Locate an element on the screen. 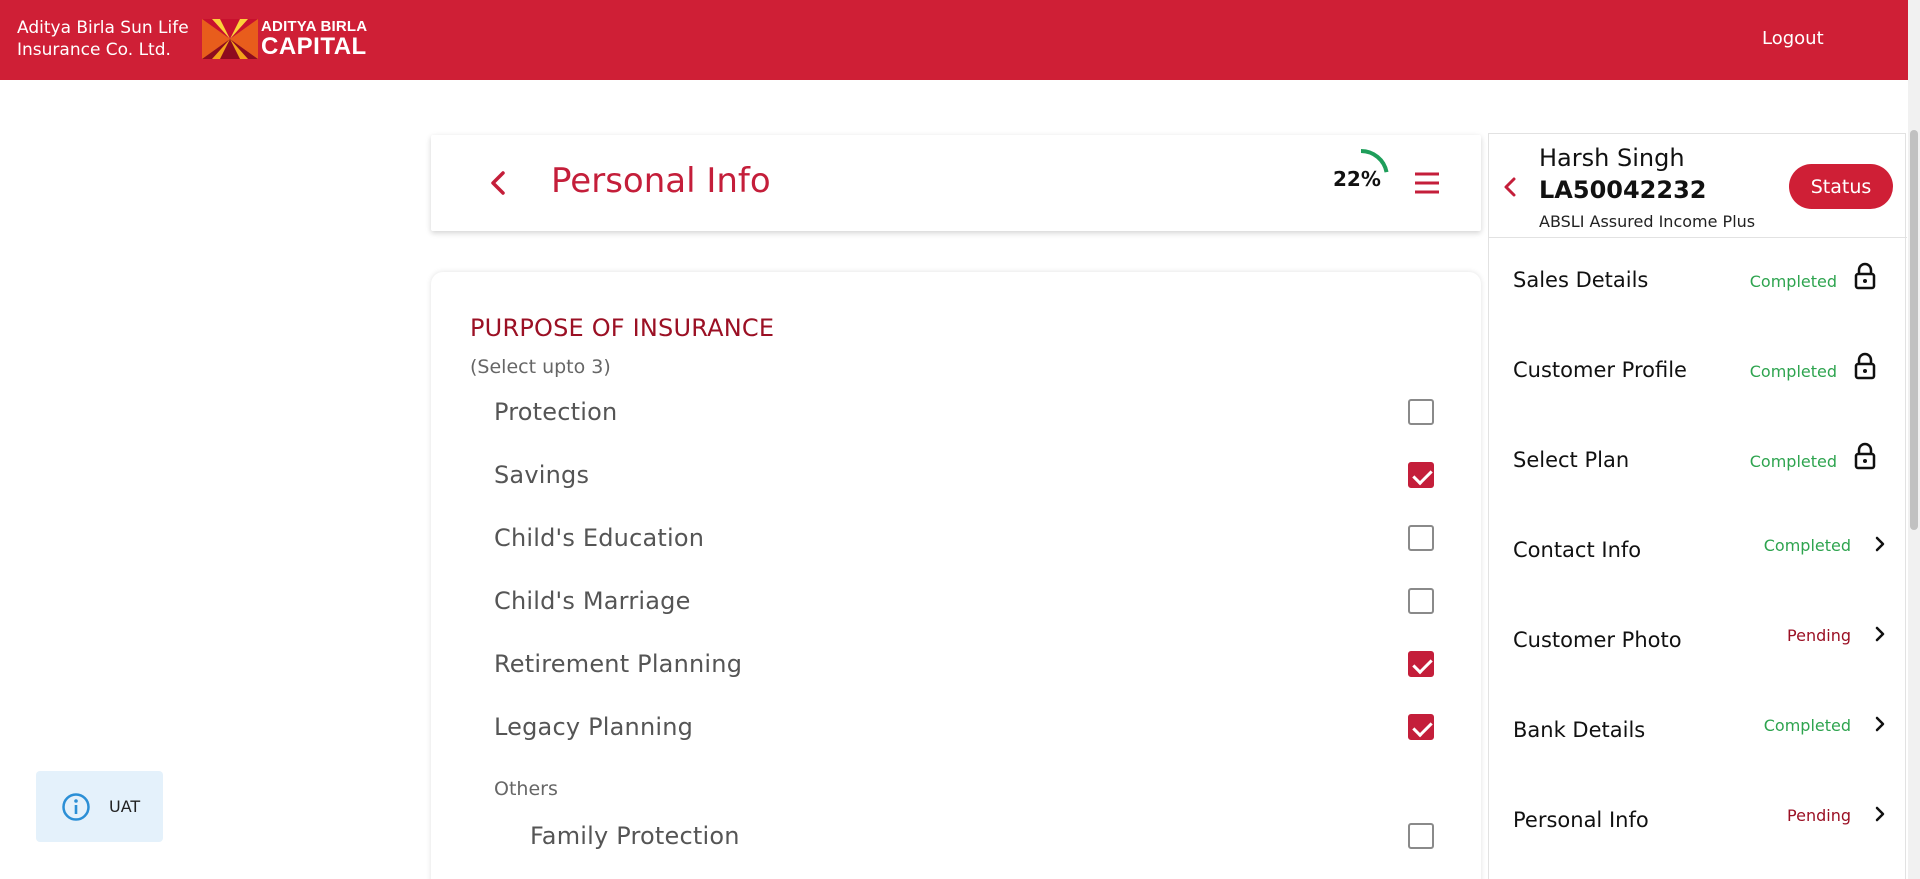  step-item: Personal Info Pending is located at coordinates (1698, 823).